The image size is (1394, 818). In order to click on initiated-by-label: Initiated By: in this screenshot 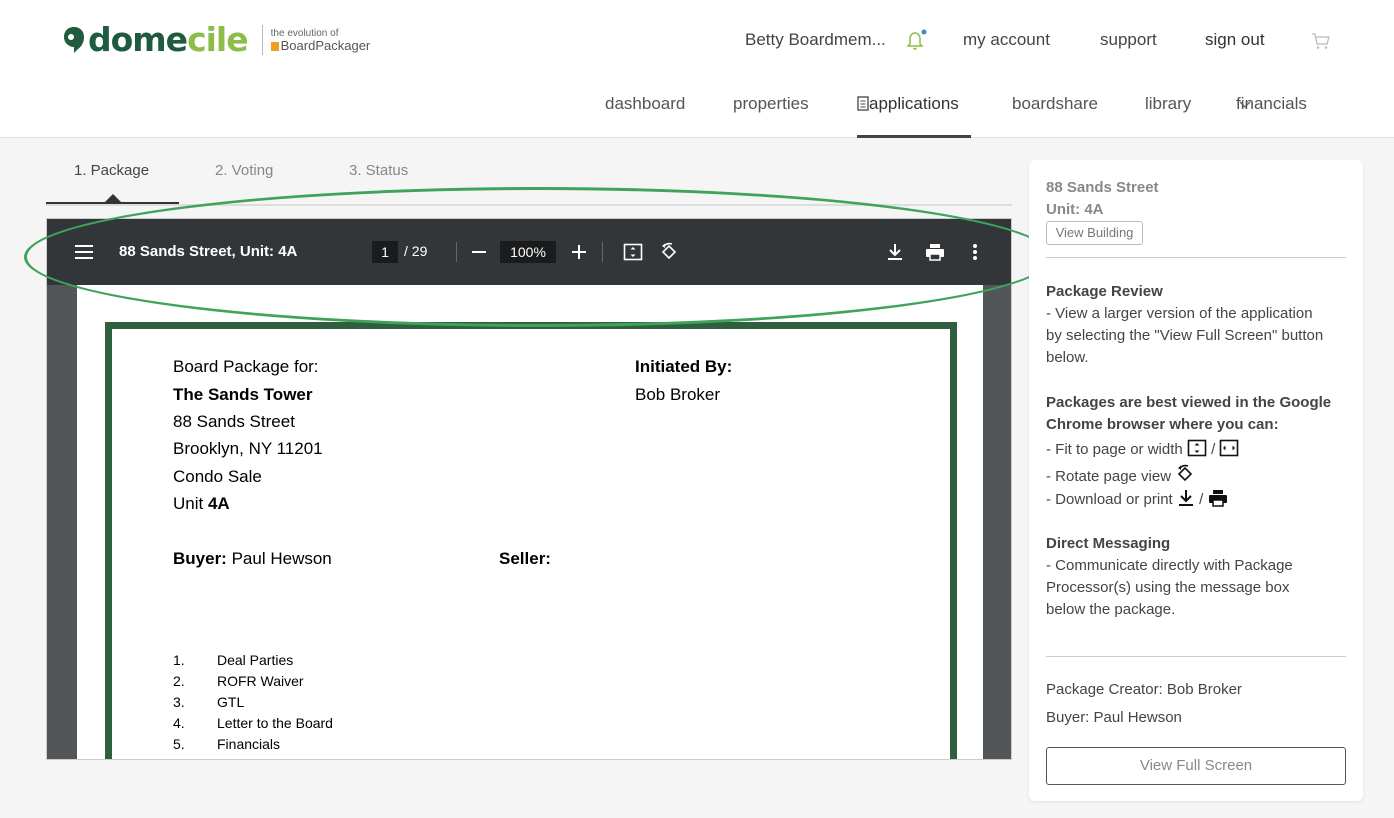, I will do `click(684, 366)`.